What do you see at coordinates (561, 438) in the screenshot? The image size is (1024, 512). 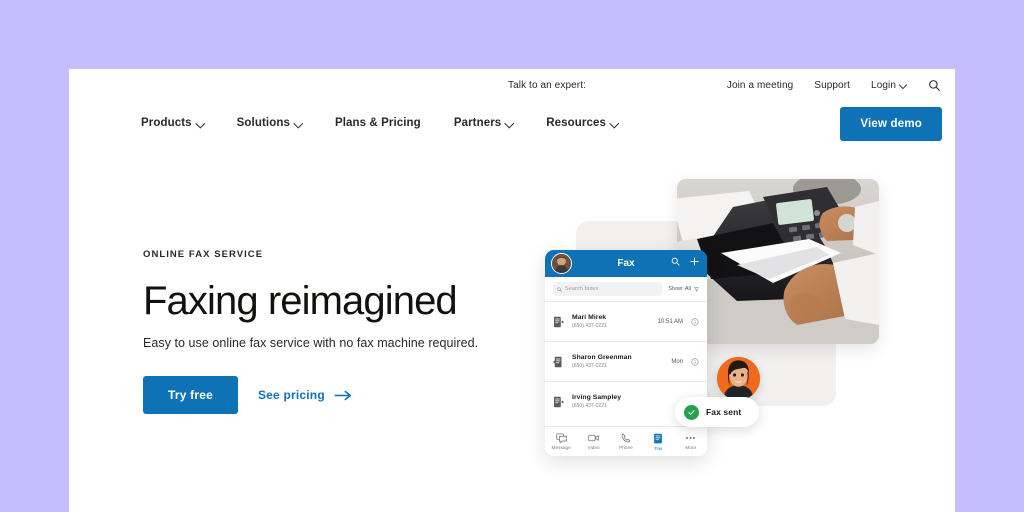 I see `message-icon` at bounding box center [561, 438].